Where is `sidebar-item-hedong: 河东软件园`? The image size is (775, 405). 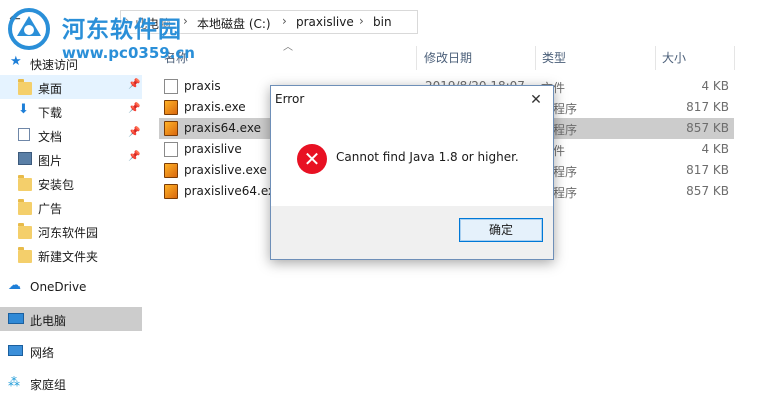 sidebar-item-hedong: 河东软件园 is located at coordinates (71, 231).